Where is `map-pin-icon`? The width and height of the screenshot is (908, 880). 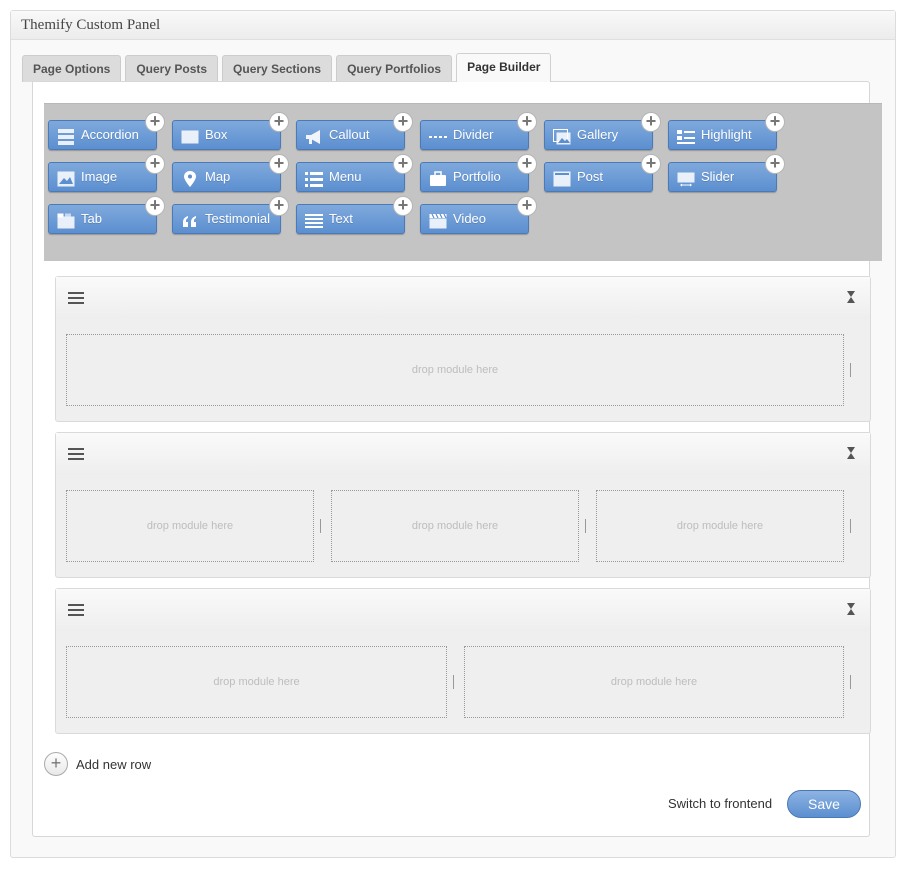 map-pin-icon is located at coordinates (190, 178).